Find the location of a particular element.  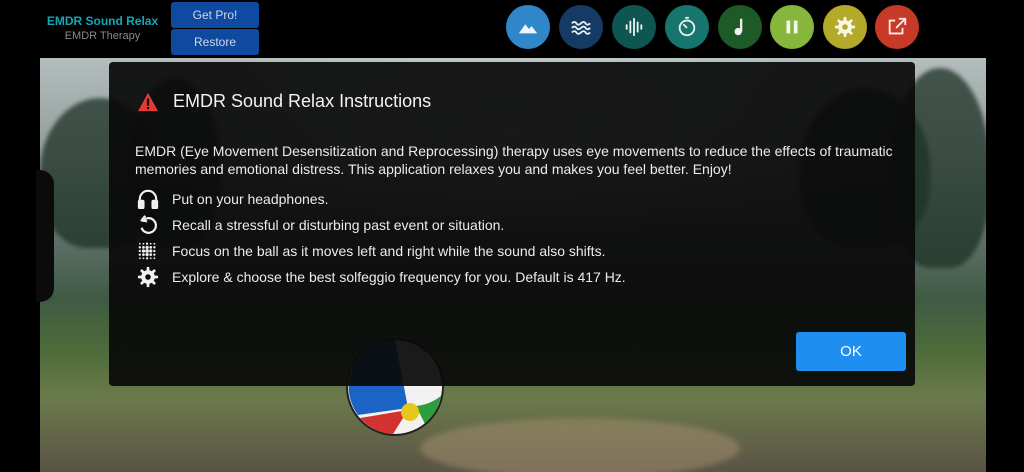

settings-button is located at coordinates (845, 27).